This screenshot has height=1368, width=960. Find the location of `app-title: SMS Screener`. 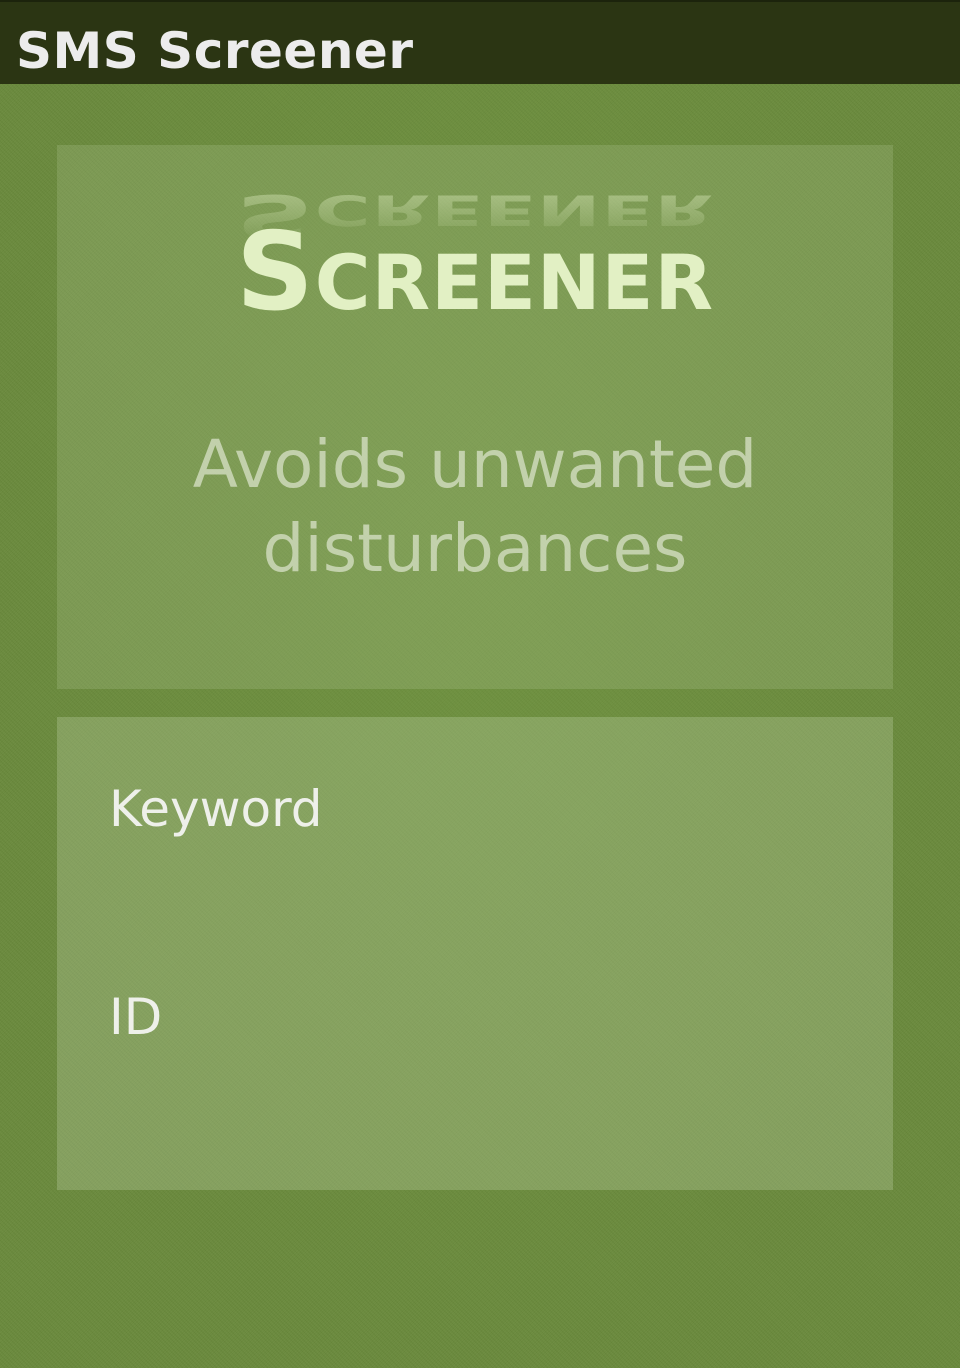

app-title: SMS Screener is located at coordinates (215, 51).